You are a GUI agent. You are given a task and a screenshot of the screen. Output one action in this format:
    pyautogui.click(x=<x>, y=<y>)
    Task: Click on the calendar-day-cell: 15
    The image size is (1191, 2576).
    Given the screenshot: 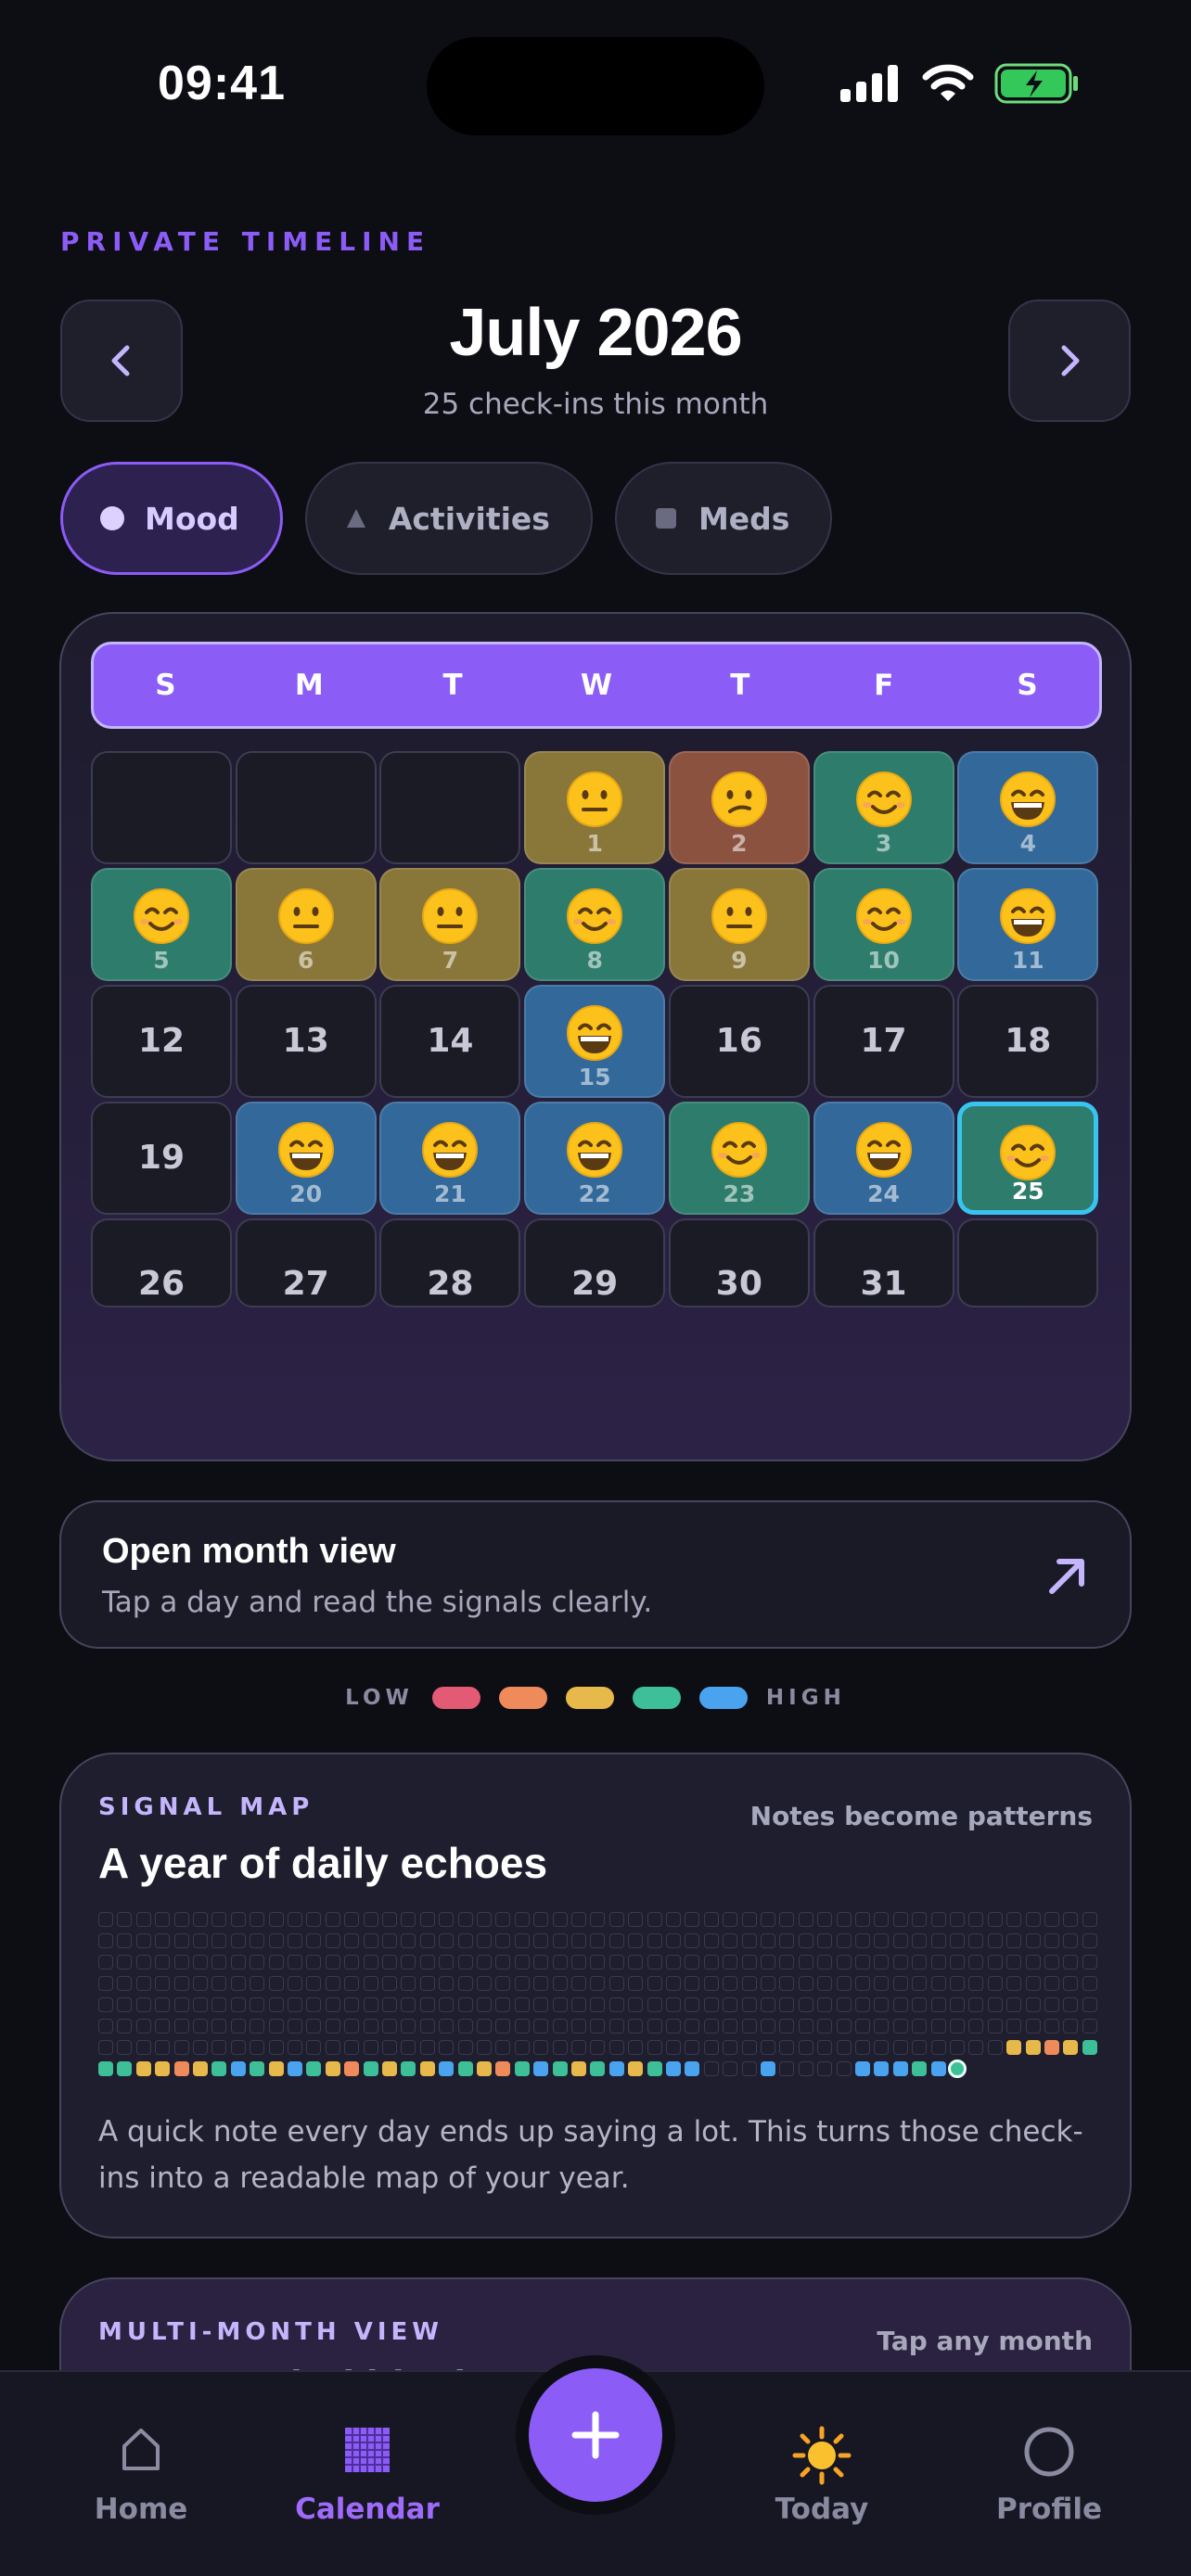 What is the action you would take?
    pyautogui.click(x=595, y=1042)
    